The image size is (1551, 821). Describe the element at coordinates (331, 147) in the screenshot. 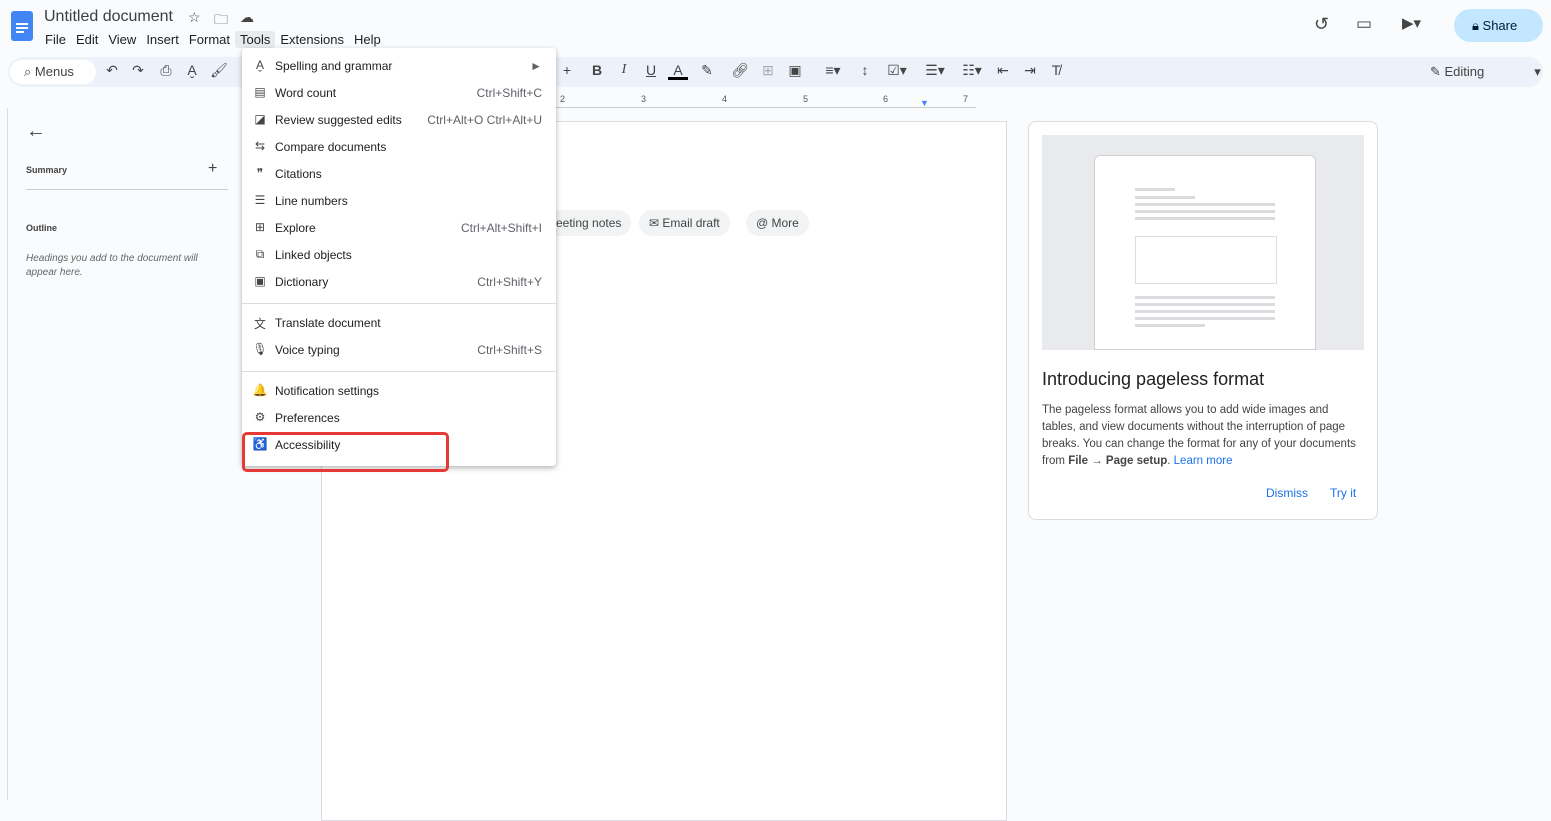

I see `menu-item-label: Compare documents` at that location.